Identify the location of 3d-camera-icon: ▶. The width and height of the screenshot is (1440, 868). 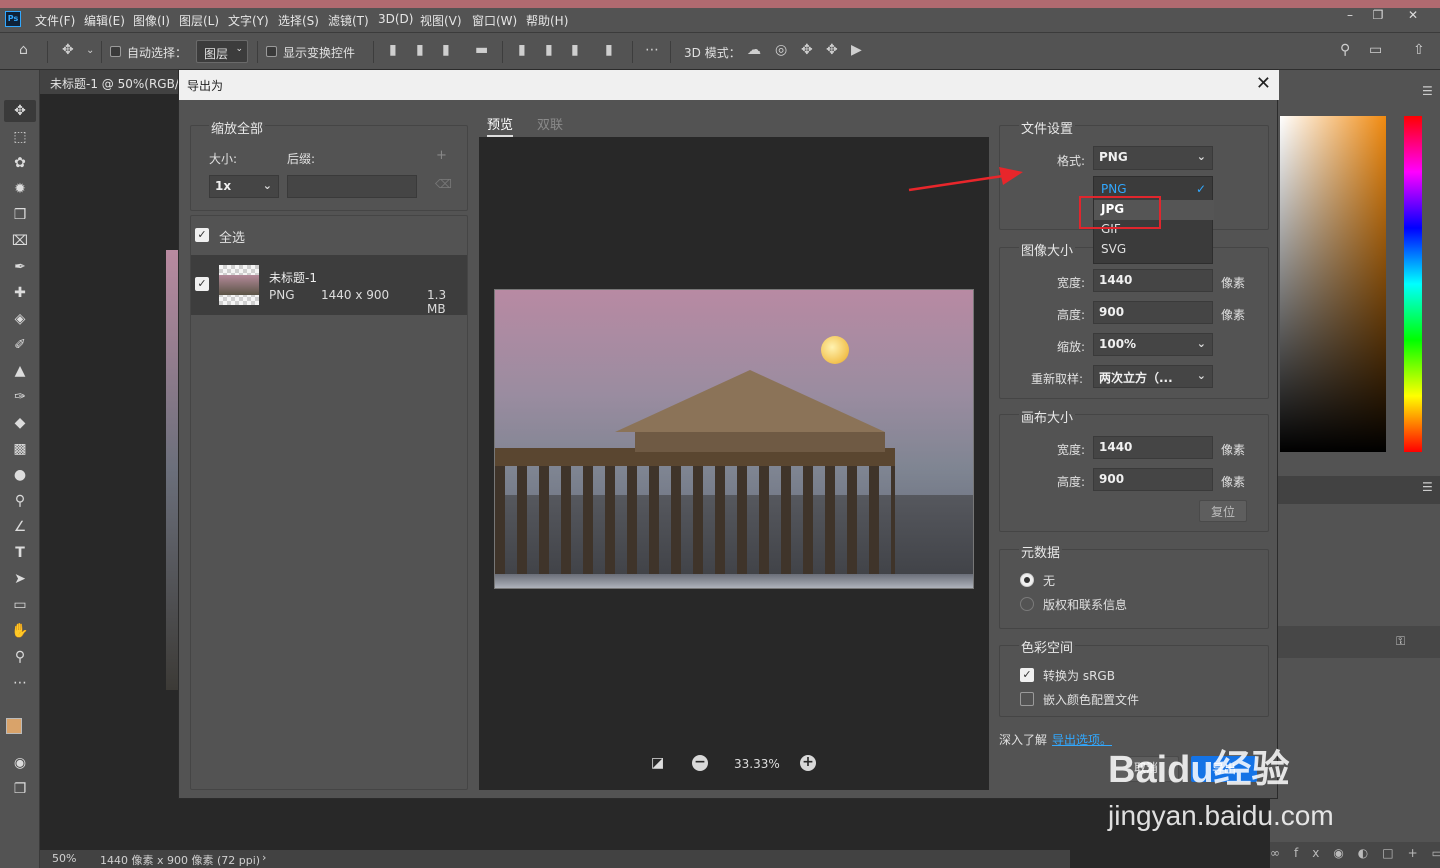
(856, 50).